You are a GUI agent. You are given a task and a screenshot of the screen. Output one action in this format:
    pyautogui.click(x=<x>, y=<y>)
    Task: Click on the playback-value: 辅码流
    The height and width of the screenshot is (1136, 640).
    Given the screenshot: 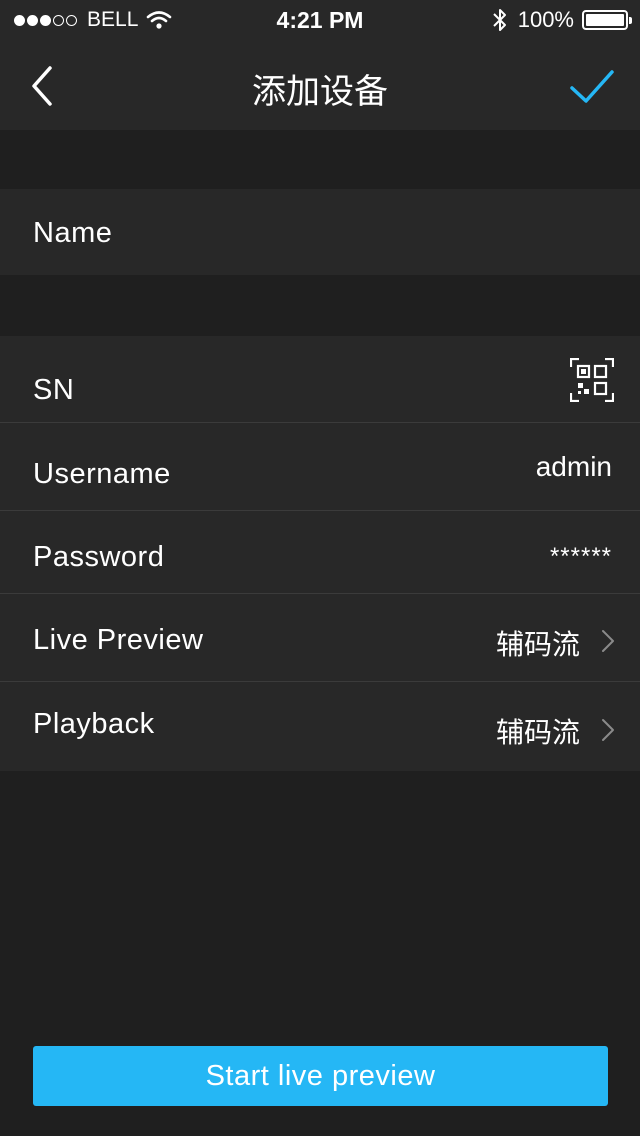 What is the action you would take?
    pyautogui.click(x=537, y=732)
    